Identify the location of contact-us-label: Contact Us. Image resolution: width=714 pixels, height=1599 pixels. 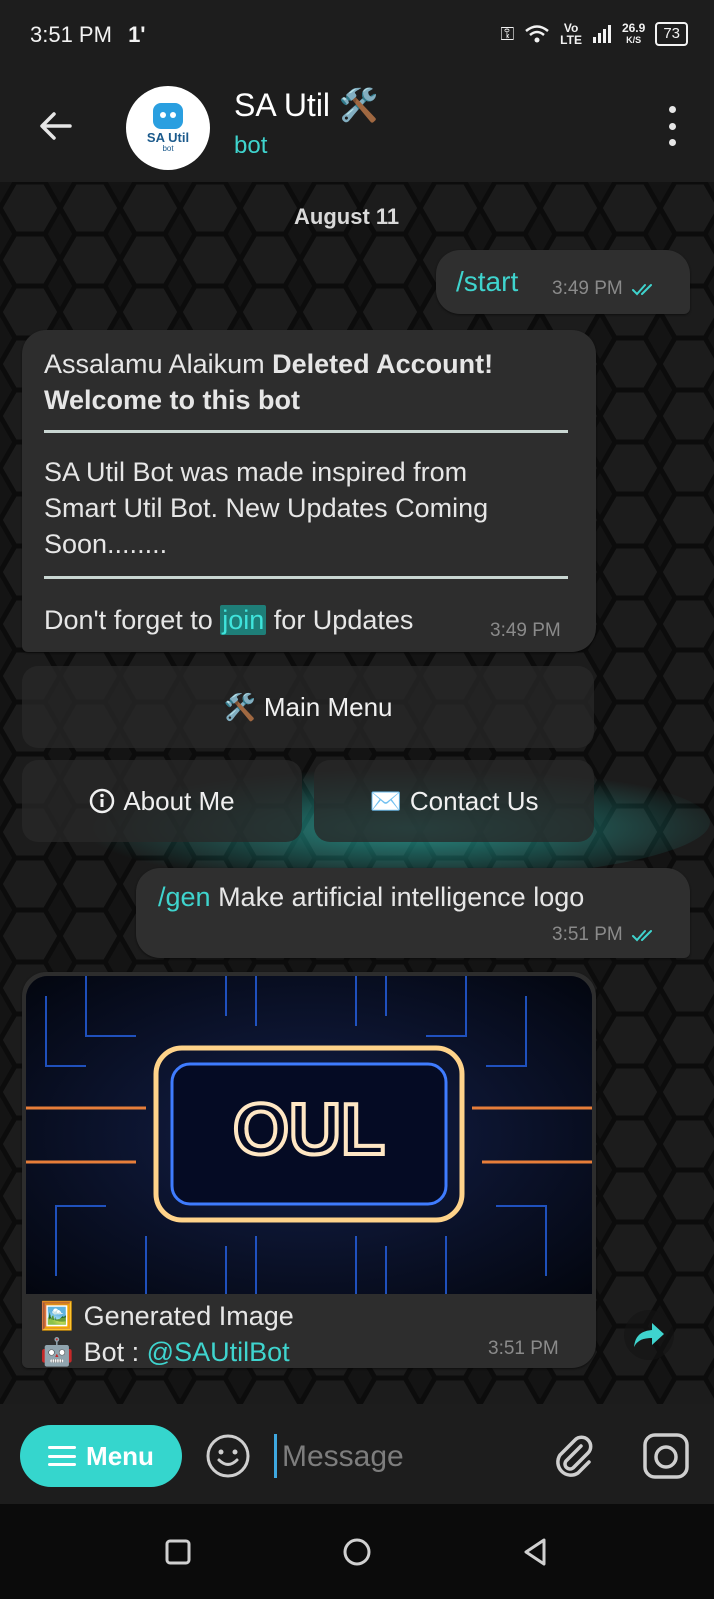
(474, 800).